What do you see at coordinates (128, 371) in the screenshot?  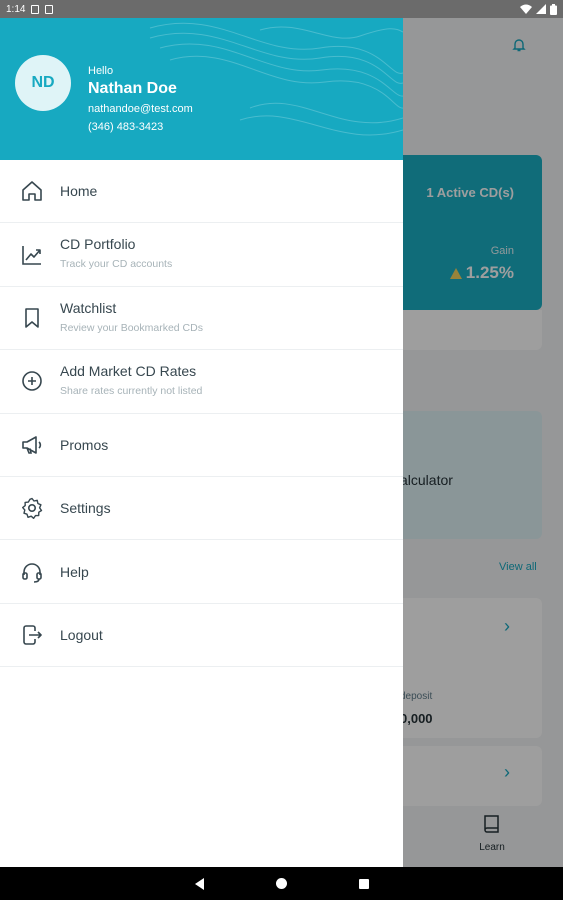 I see `menu-item-label: Add Market CD Rates` at bounding box center [128, 371].